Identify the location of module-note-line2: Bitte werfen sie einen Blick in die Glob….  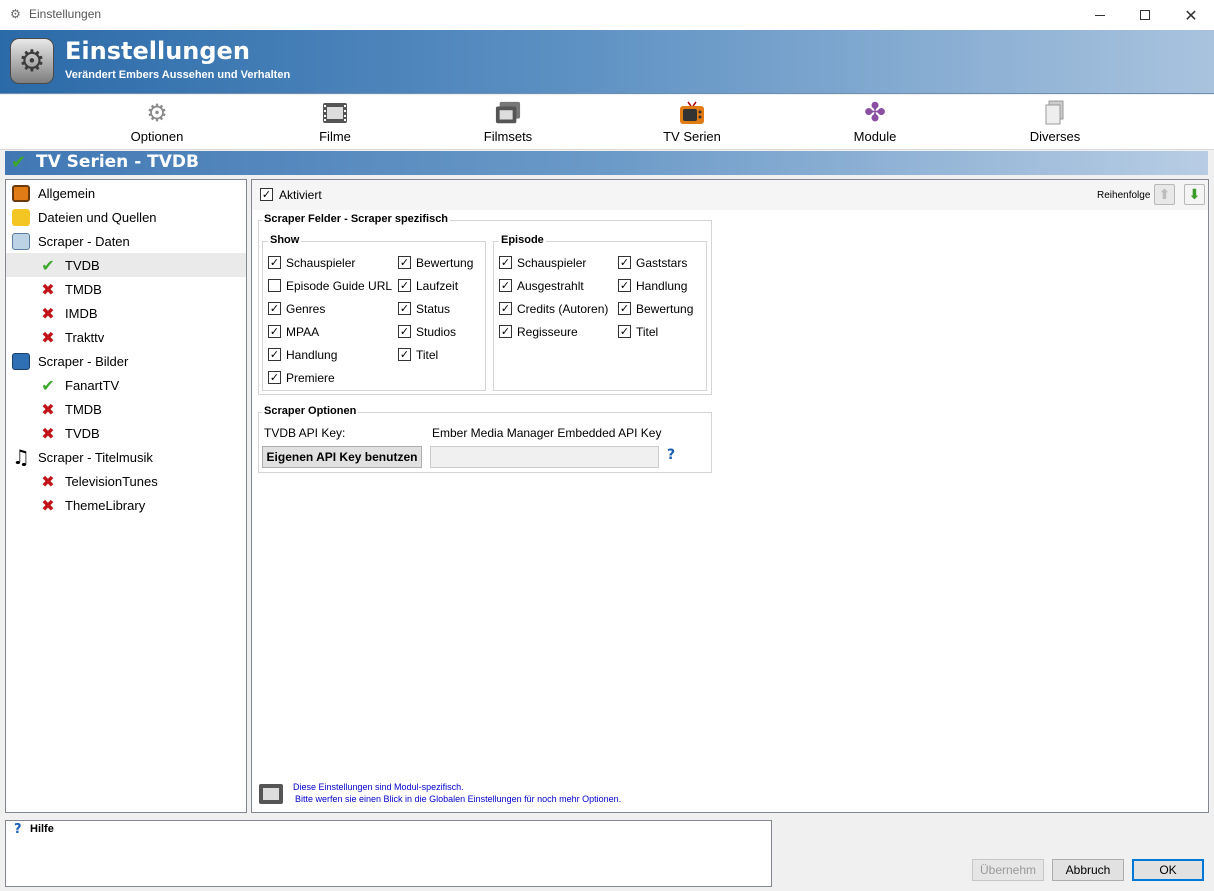
(458, 799).